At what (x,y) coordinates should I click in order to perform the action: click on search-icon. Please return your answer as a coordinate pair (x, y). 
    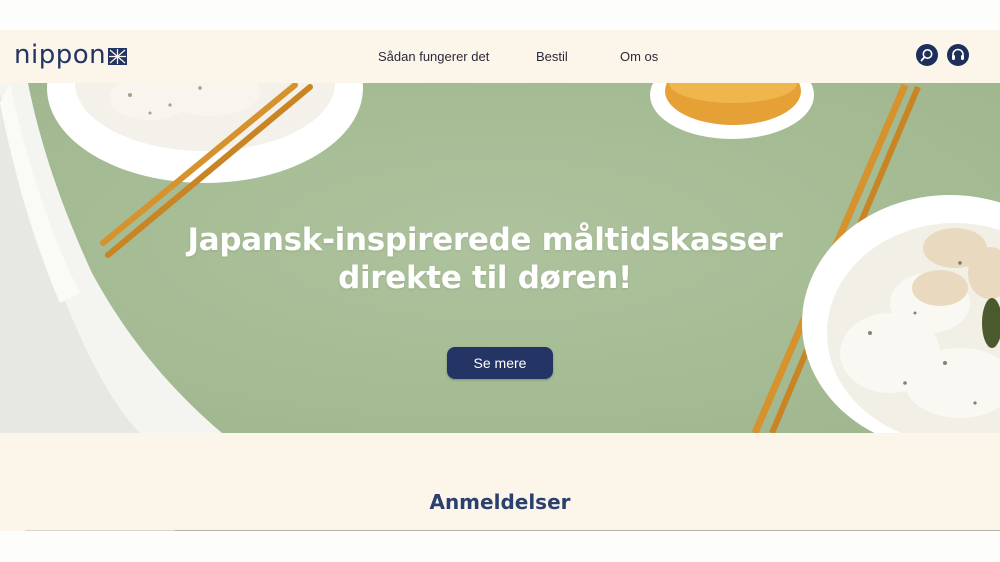
    Looking at the image, I should click on (926, 55).